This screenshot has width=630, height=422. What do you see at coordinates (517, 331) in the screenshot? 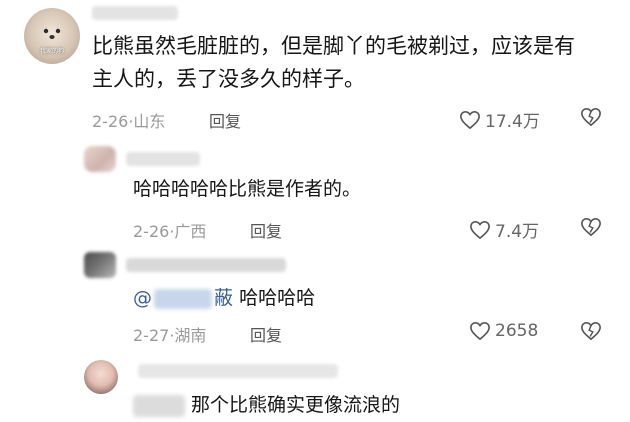
I see `like-count: 2658` at bounding box center [517, 331].